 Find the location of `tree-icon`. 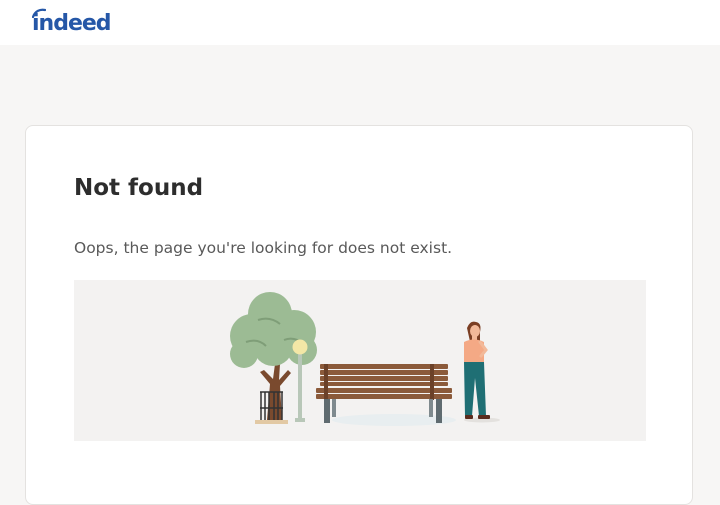

tree-icon is located at coordinates (273, 358).